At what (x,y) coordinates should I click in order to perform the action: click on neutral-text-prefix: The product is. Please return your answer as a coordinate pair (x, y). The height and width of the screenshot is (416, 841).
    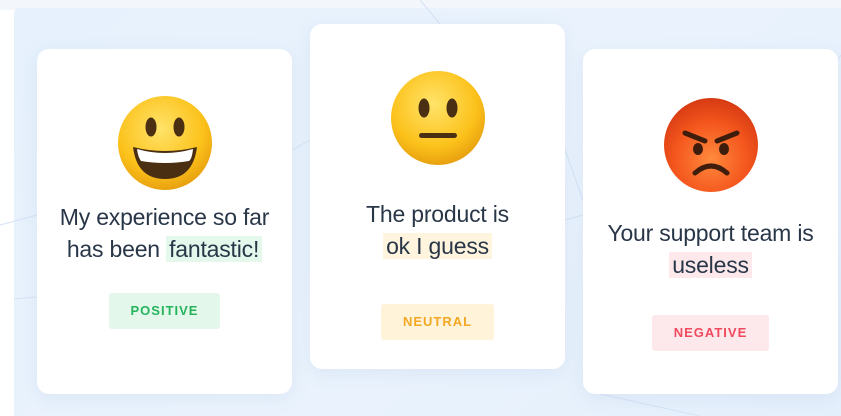
    Looking at the image, I should click on (437, 214).